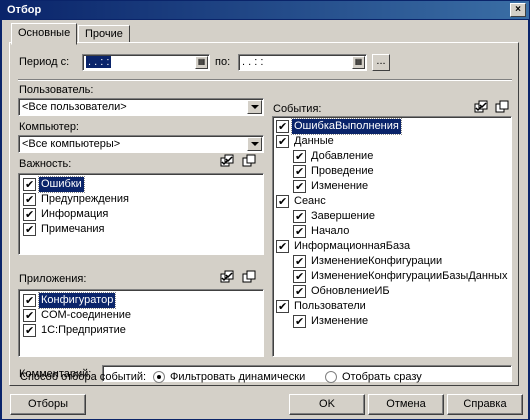  I want to click on radio-now, so click(331, 377).